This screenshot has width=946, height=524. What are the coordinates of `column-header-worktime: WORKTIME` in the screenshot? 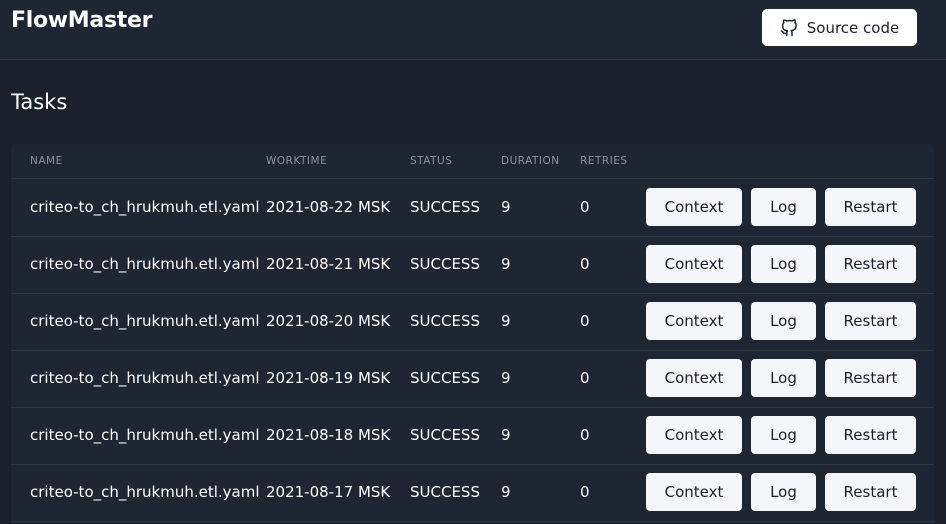 It's located at (297, 161).